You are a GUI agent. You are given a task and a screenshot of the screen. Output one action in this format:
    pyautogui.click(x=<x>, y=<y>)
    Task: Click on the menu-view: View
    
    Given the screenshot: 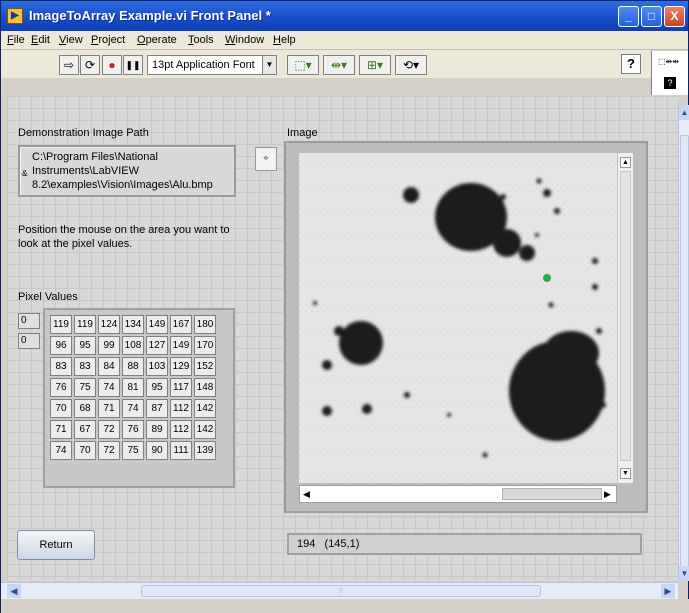 What is the action you would take?
    pyautogui.click(x=71, y=40)
    